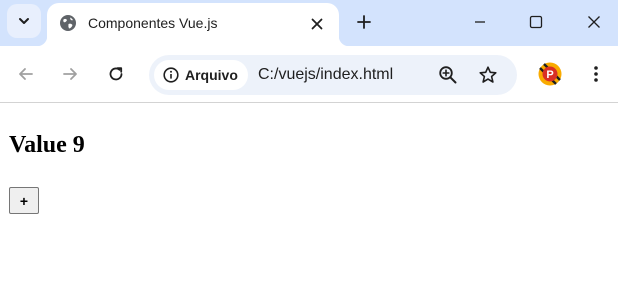 This screenshot has height=287, width=618. I want to click on url-text: C:/vuejs/index.html, so click(325, 75).